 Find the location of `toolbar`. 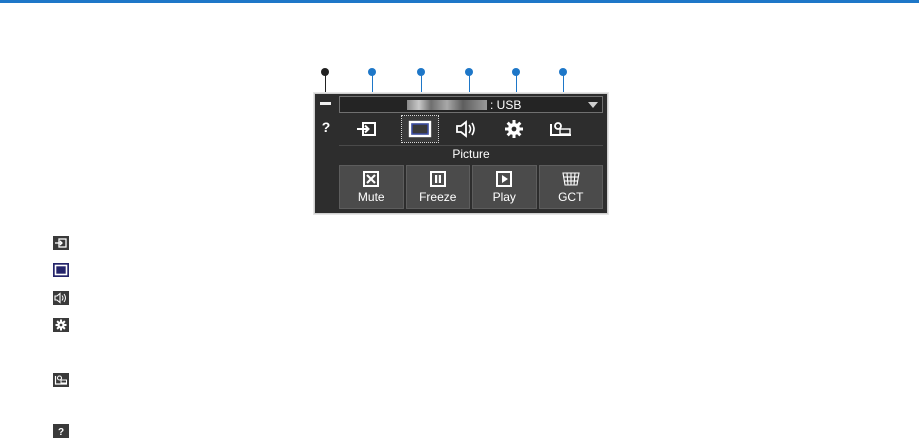

toolbar is located at coordinates (471, 129).